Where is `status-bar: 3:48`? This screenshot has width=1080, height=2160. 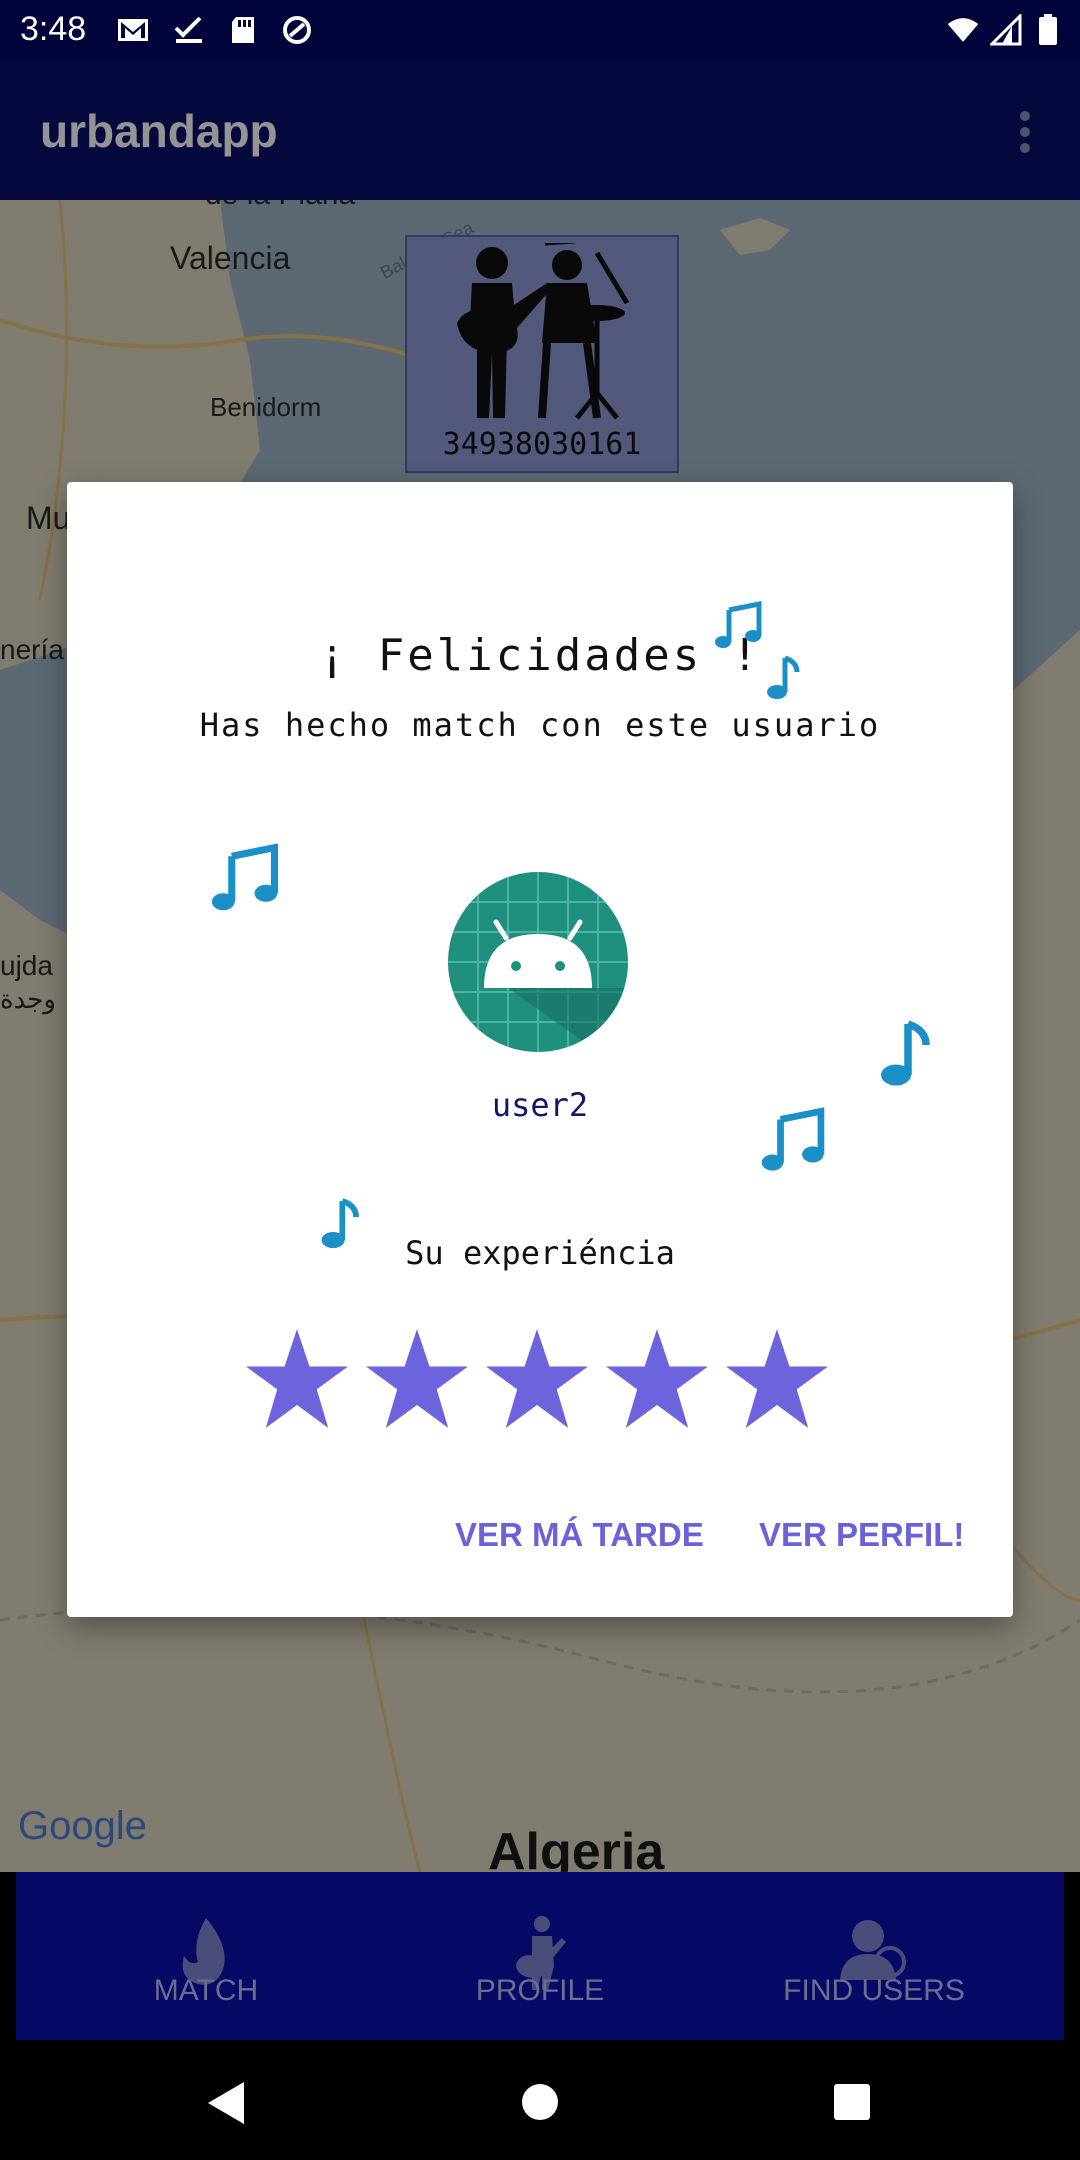 status-bar: 3:48 is located at coordinates (540, 30).